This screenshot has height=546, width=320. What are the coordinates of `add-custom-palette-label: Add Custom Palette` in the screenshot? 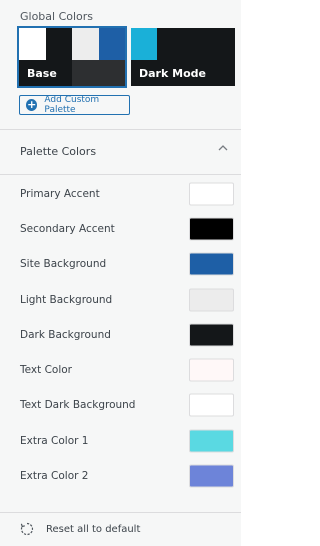 It's located at (72, 105).